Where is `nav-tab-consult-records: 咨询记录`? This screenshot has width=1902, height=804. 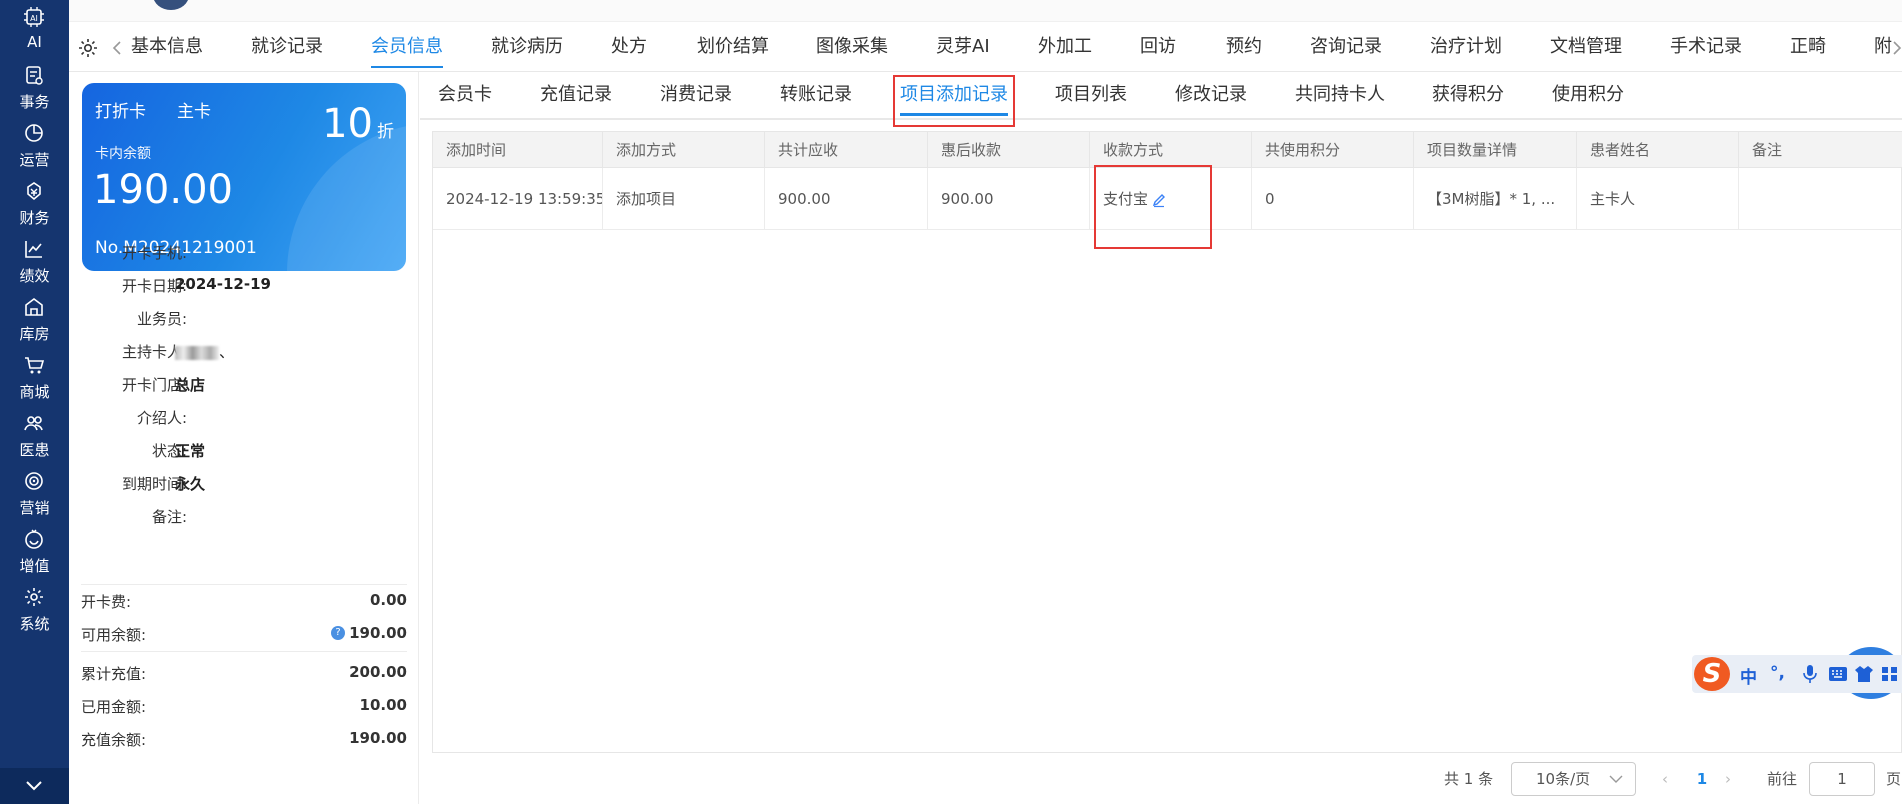 nav-tab-consult-records: 咨询记录 is located at coordinates (1346, 47).